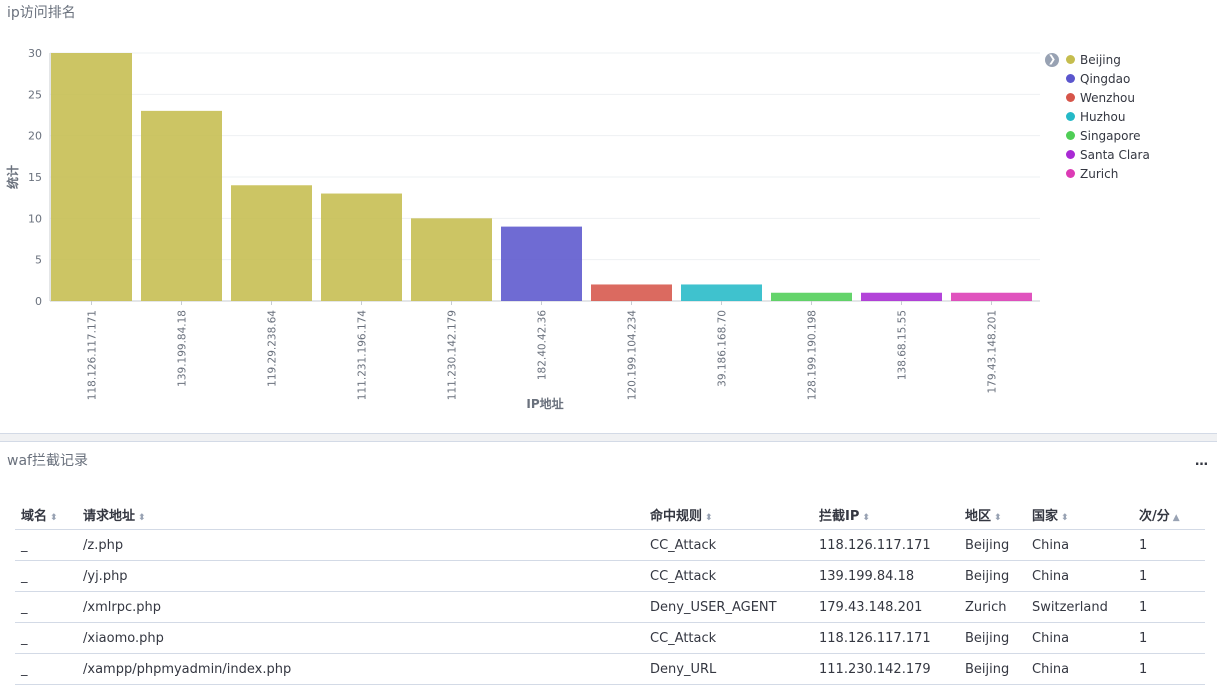 This screenshot has width=1217, height=685. What do you see at coordinates (992, 514) in the screenshot?
I see `column-header: 地区 ⬍` at bounding box center [992, 514].